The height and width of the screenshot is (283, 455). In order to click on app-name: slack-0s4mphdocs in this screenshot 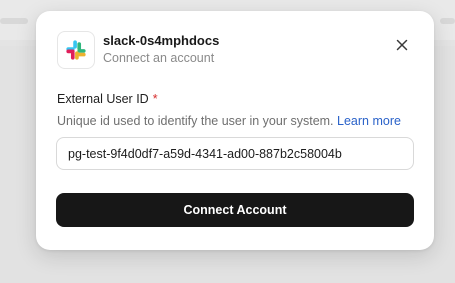, I will do `click(161, 40)`.